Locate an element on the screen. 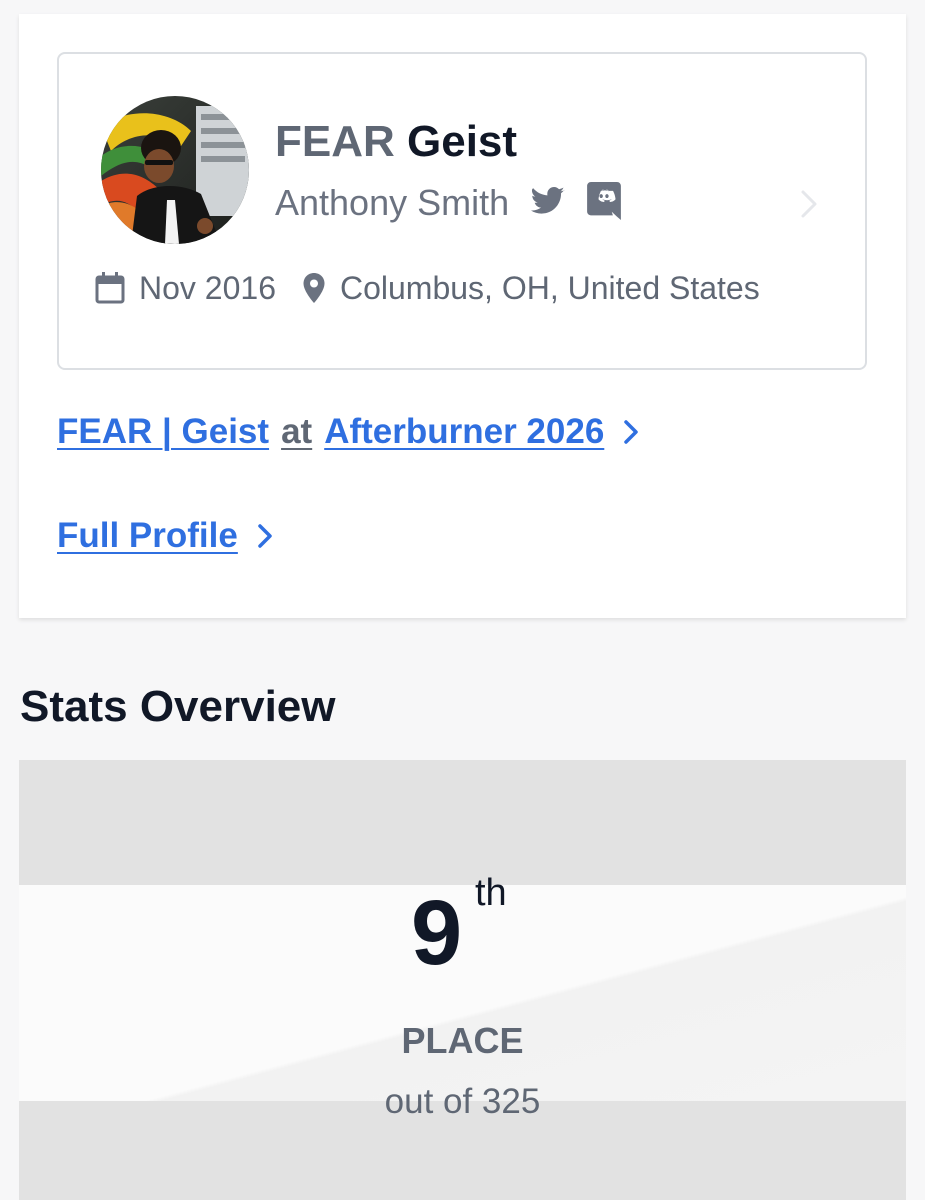 This screenshot has height=1200, width=925. event-tournament-link: Afterburner 2026 is located at coordinates (464, 432).